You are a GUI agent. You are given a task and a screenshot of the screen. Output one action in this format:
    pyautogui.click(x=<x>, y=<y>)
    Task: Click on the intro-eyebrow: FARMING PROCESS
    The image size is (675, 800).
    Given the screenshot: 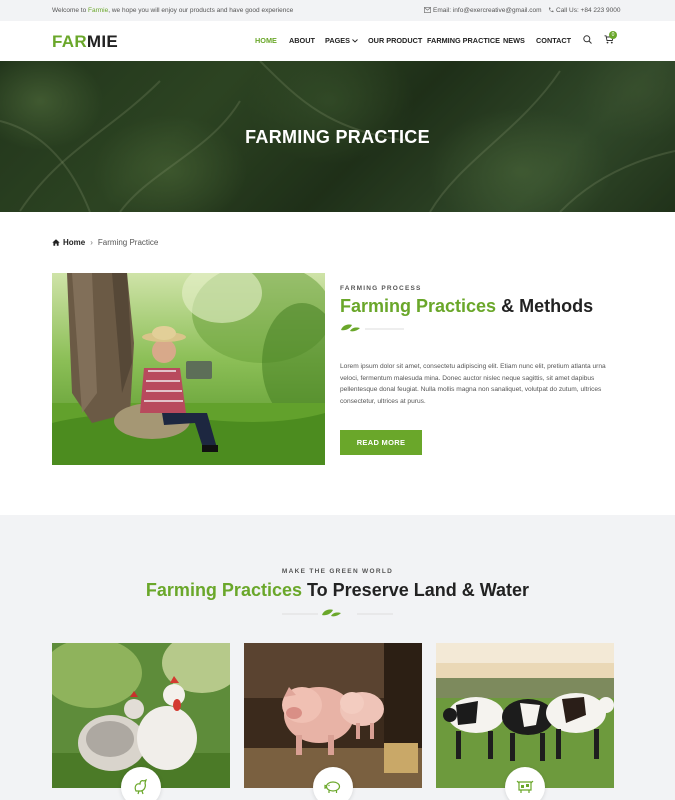 What is the action you would take?
    pyautogui.click(x=381, y=288)
    